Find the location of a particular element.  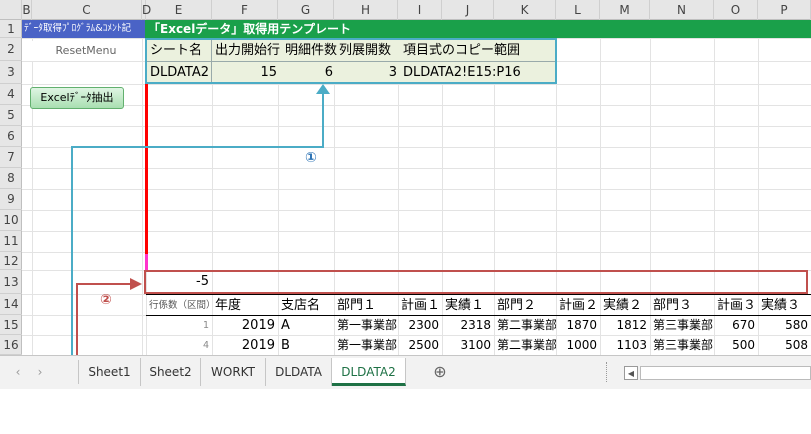

param-value-sheet: DLDATA2 is located at coordinates (179, 72).